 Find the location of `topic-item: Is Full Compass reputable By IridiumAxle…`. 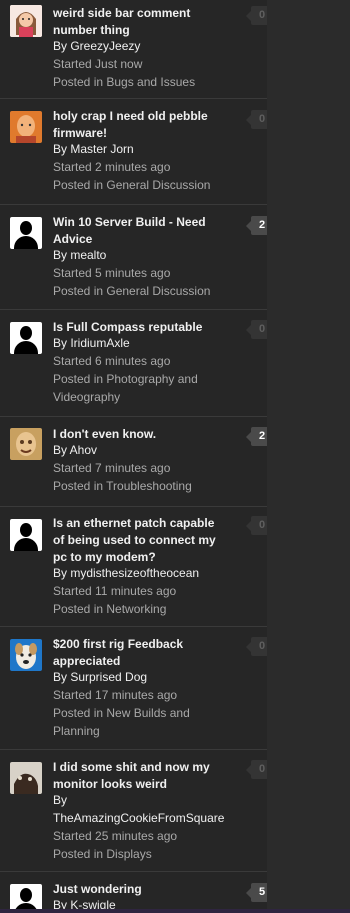

topic-item: Is Full Compass reputable By IridiumAxle… is located at coordinates (133, 363).